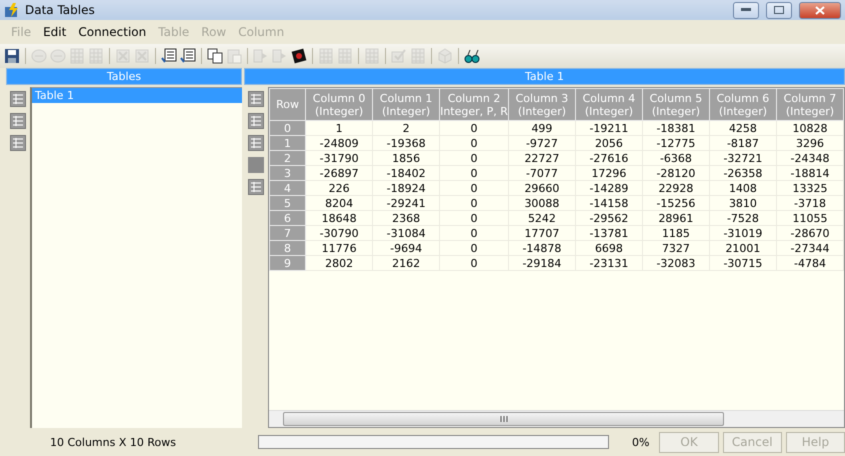 This screenshot has width=845, height=456. I want to click on table-cell: -18814, so click(810, 173).